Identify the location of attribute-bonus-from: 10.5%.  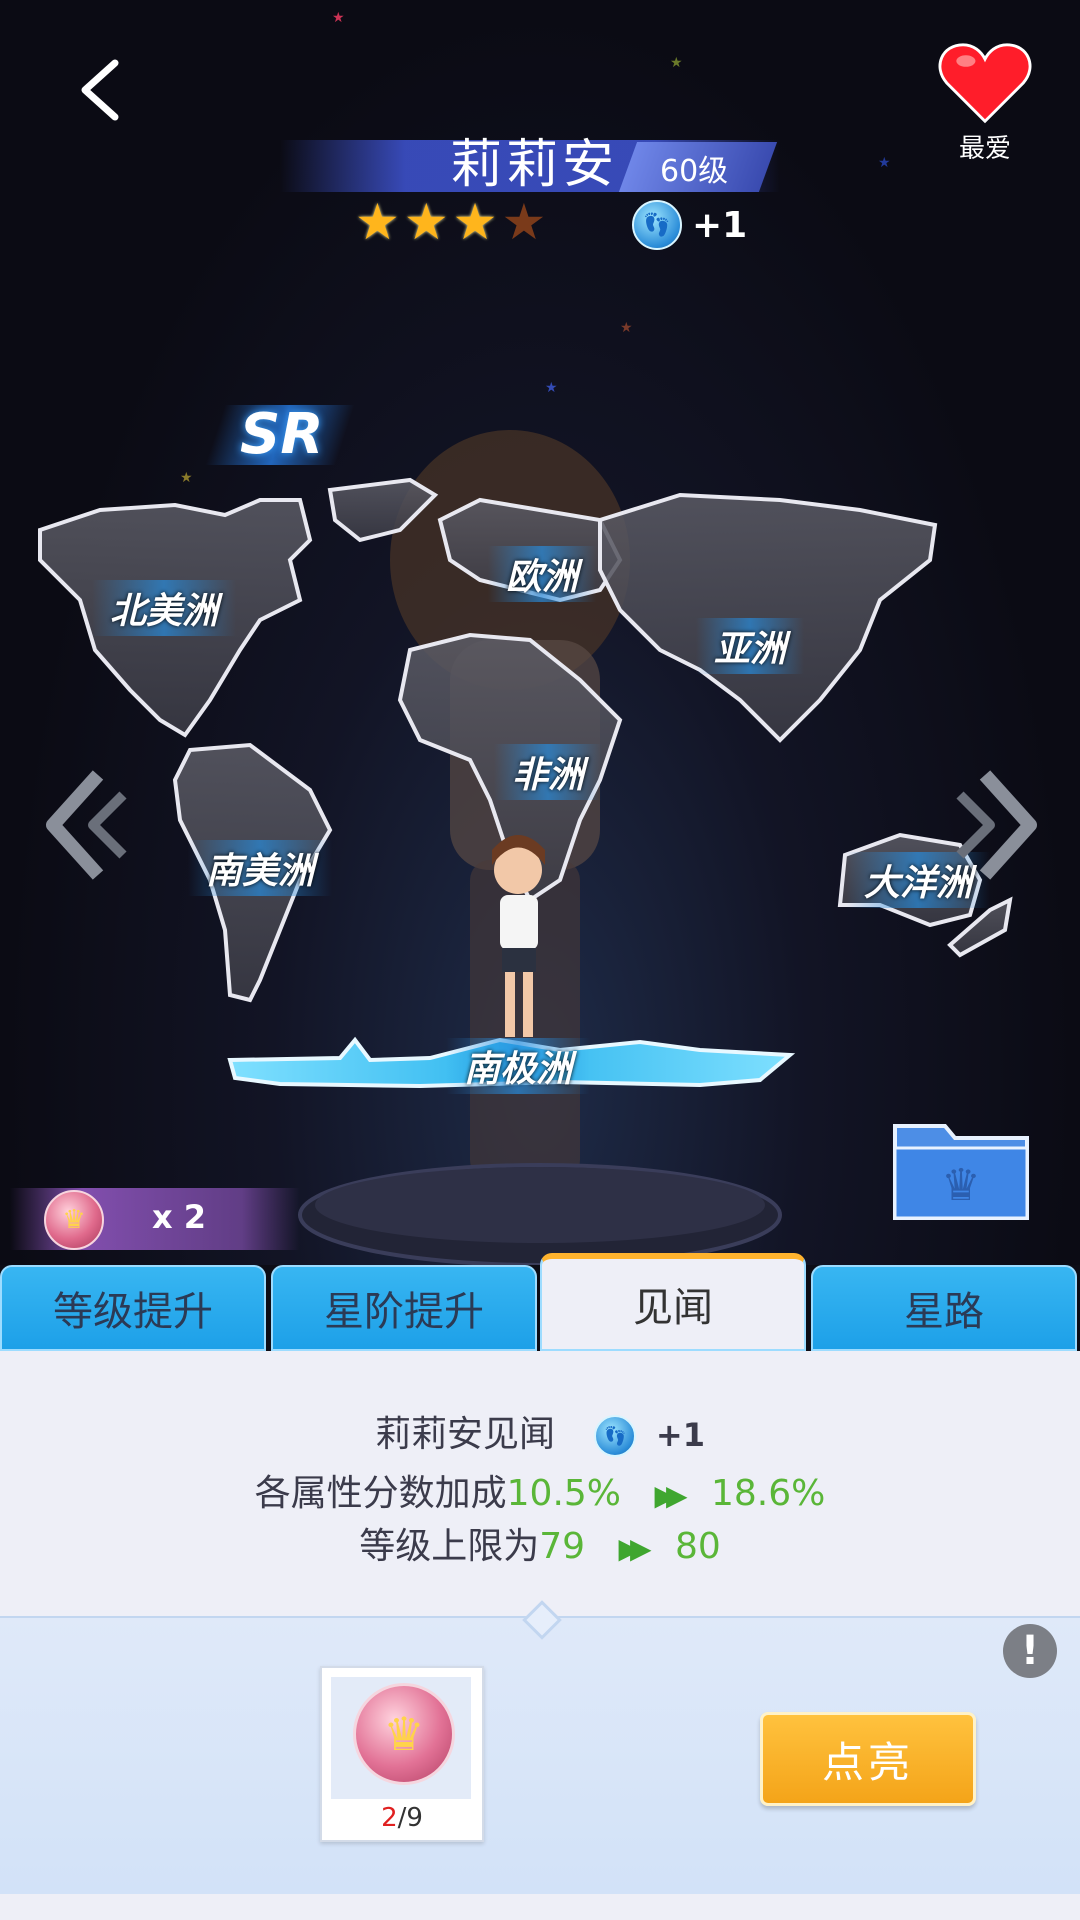
(564, 1493).